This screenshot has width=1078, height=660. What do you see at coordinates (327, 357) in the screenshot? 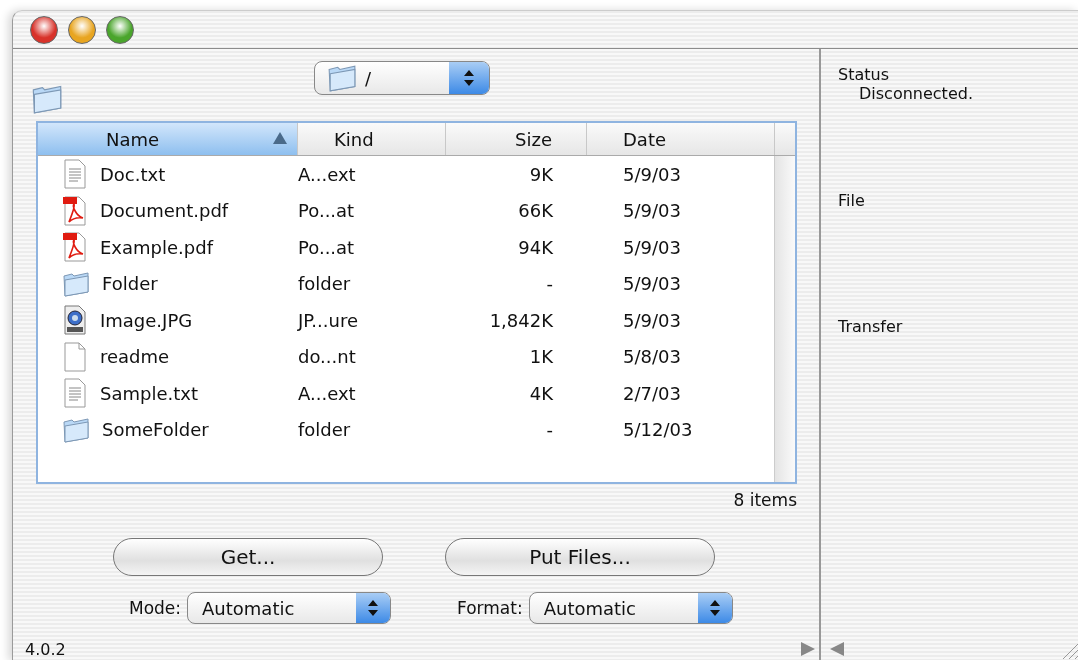
I see `file-kind: do...nt` at bounding box center [327, 357].